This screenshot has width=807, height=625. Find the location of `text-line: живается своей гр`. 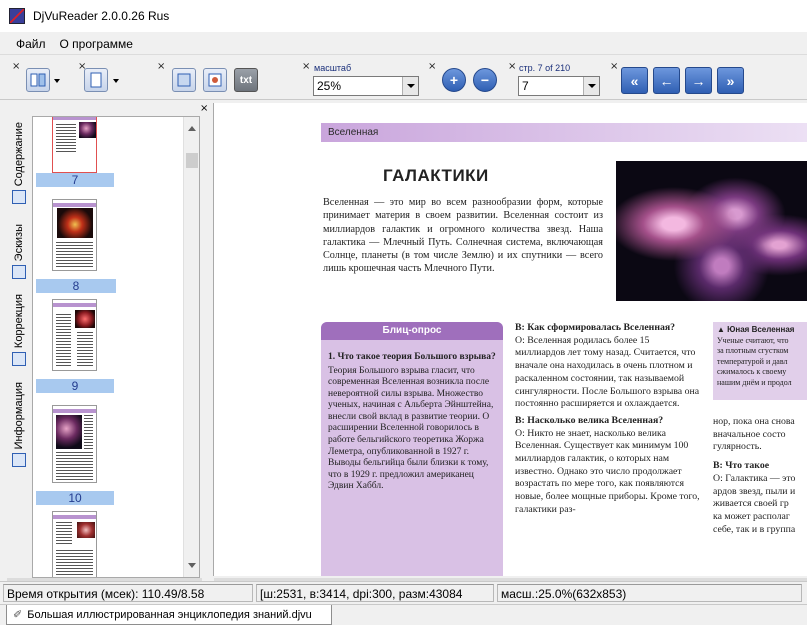

text-line: живается своей гр is located at coordinates (751, 504).